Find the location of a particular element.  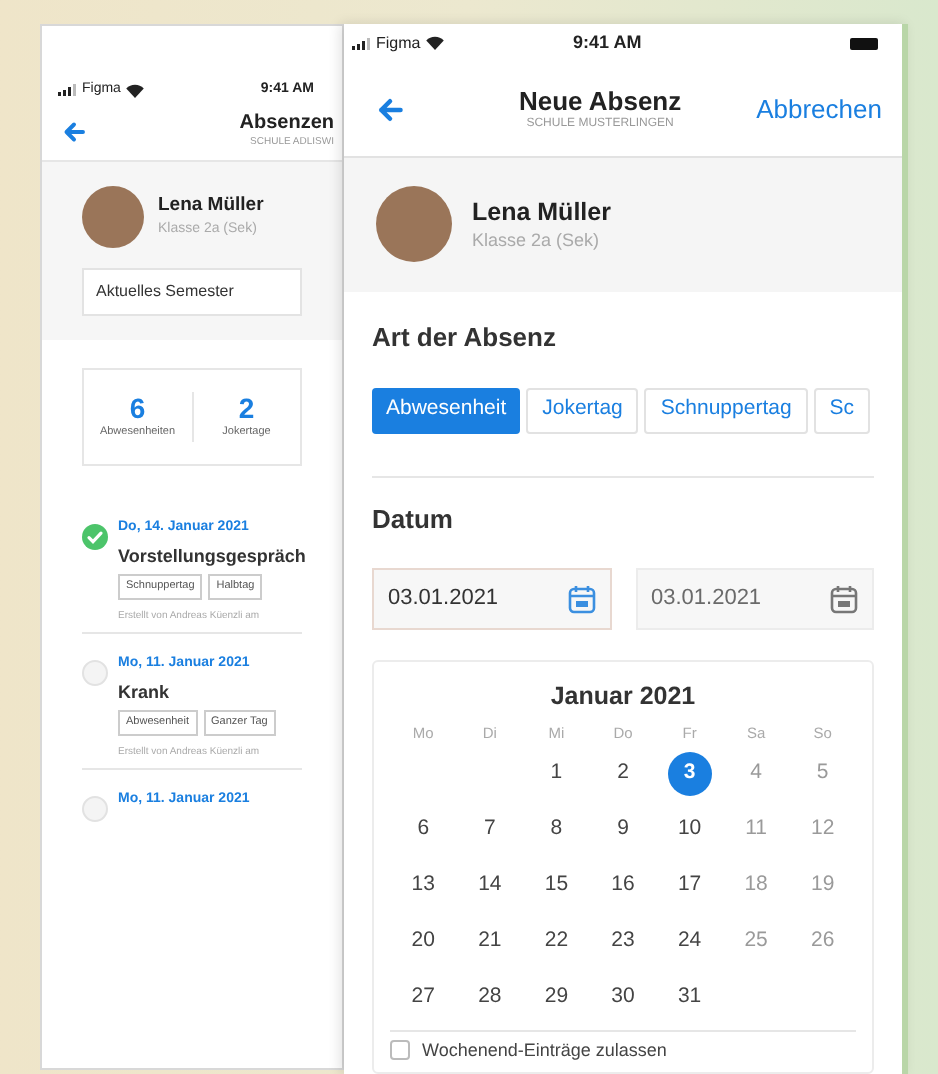

section-heading: Datum is located at coordinates (412, 518).